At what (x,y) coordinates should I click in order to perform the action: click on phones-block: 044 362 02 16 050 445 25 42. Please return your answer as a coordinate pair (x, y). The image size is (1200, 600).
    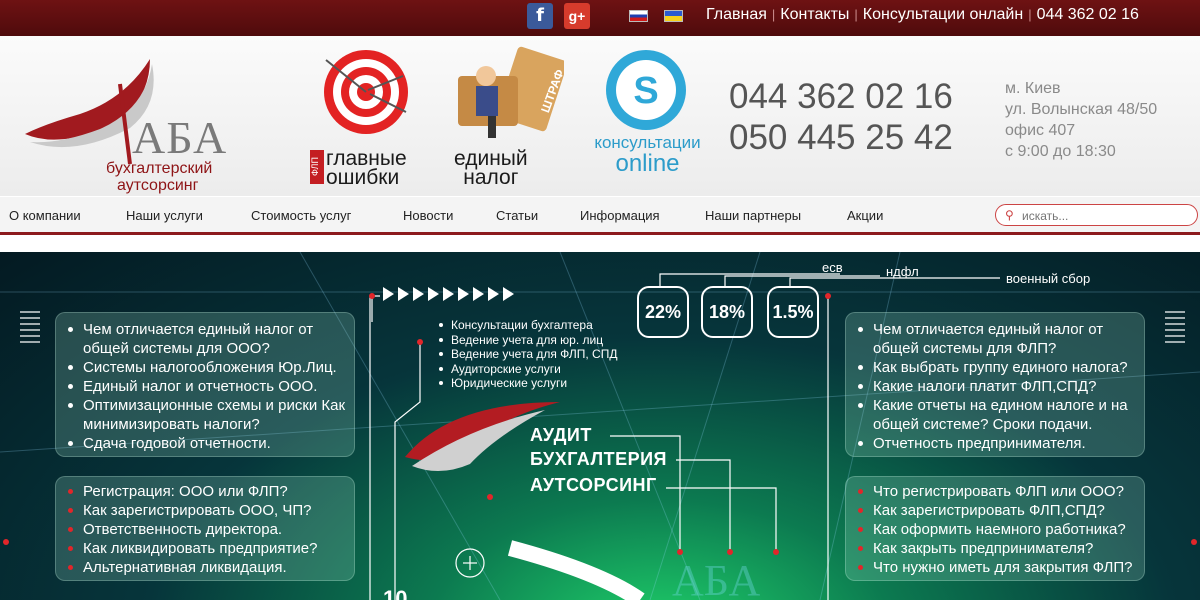
    Looking at the image, I should click on (841, 117).